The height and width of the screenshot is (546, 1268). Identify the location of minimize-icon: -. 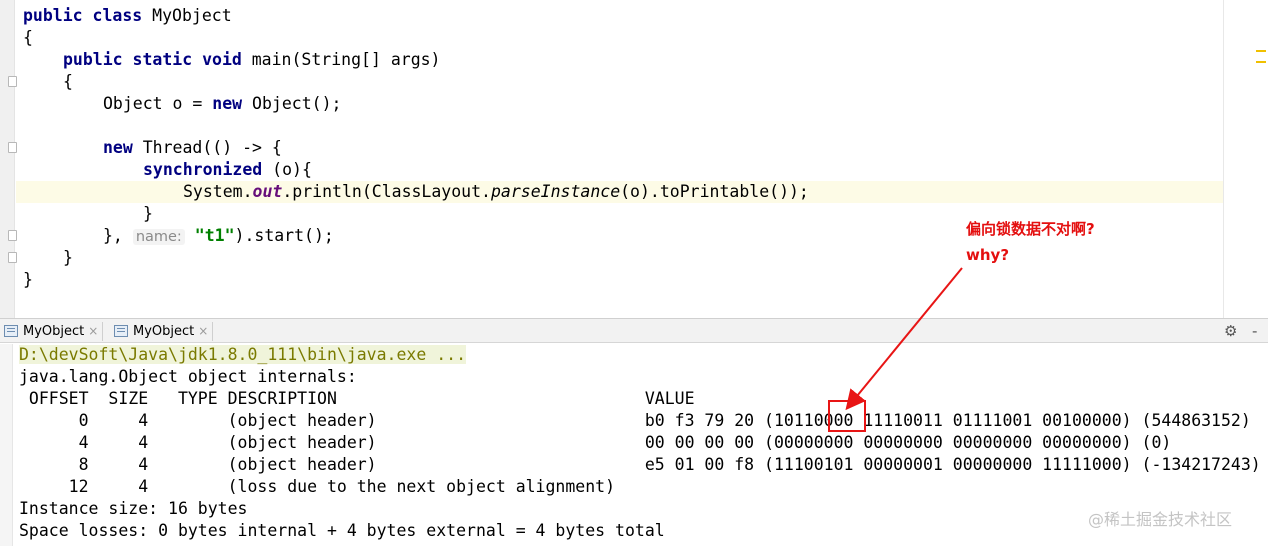
(1254, 331).